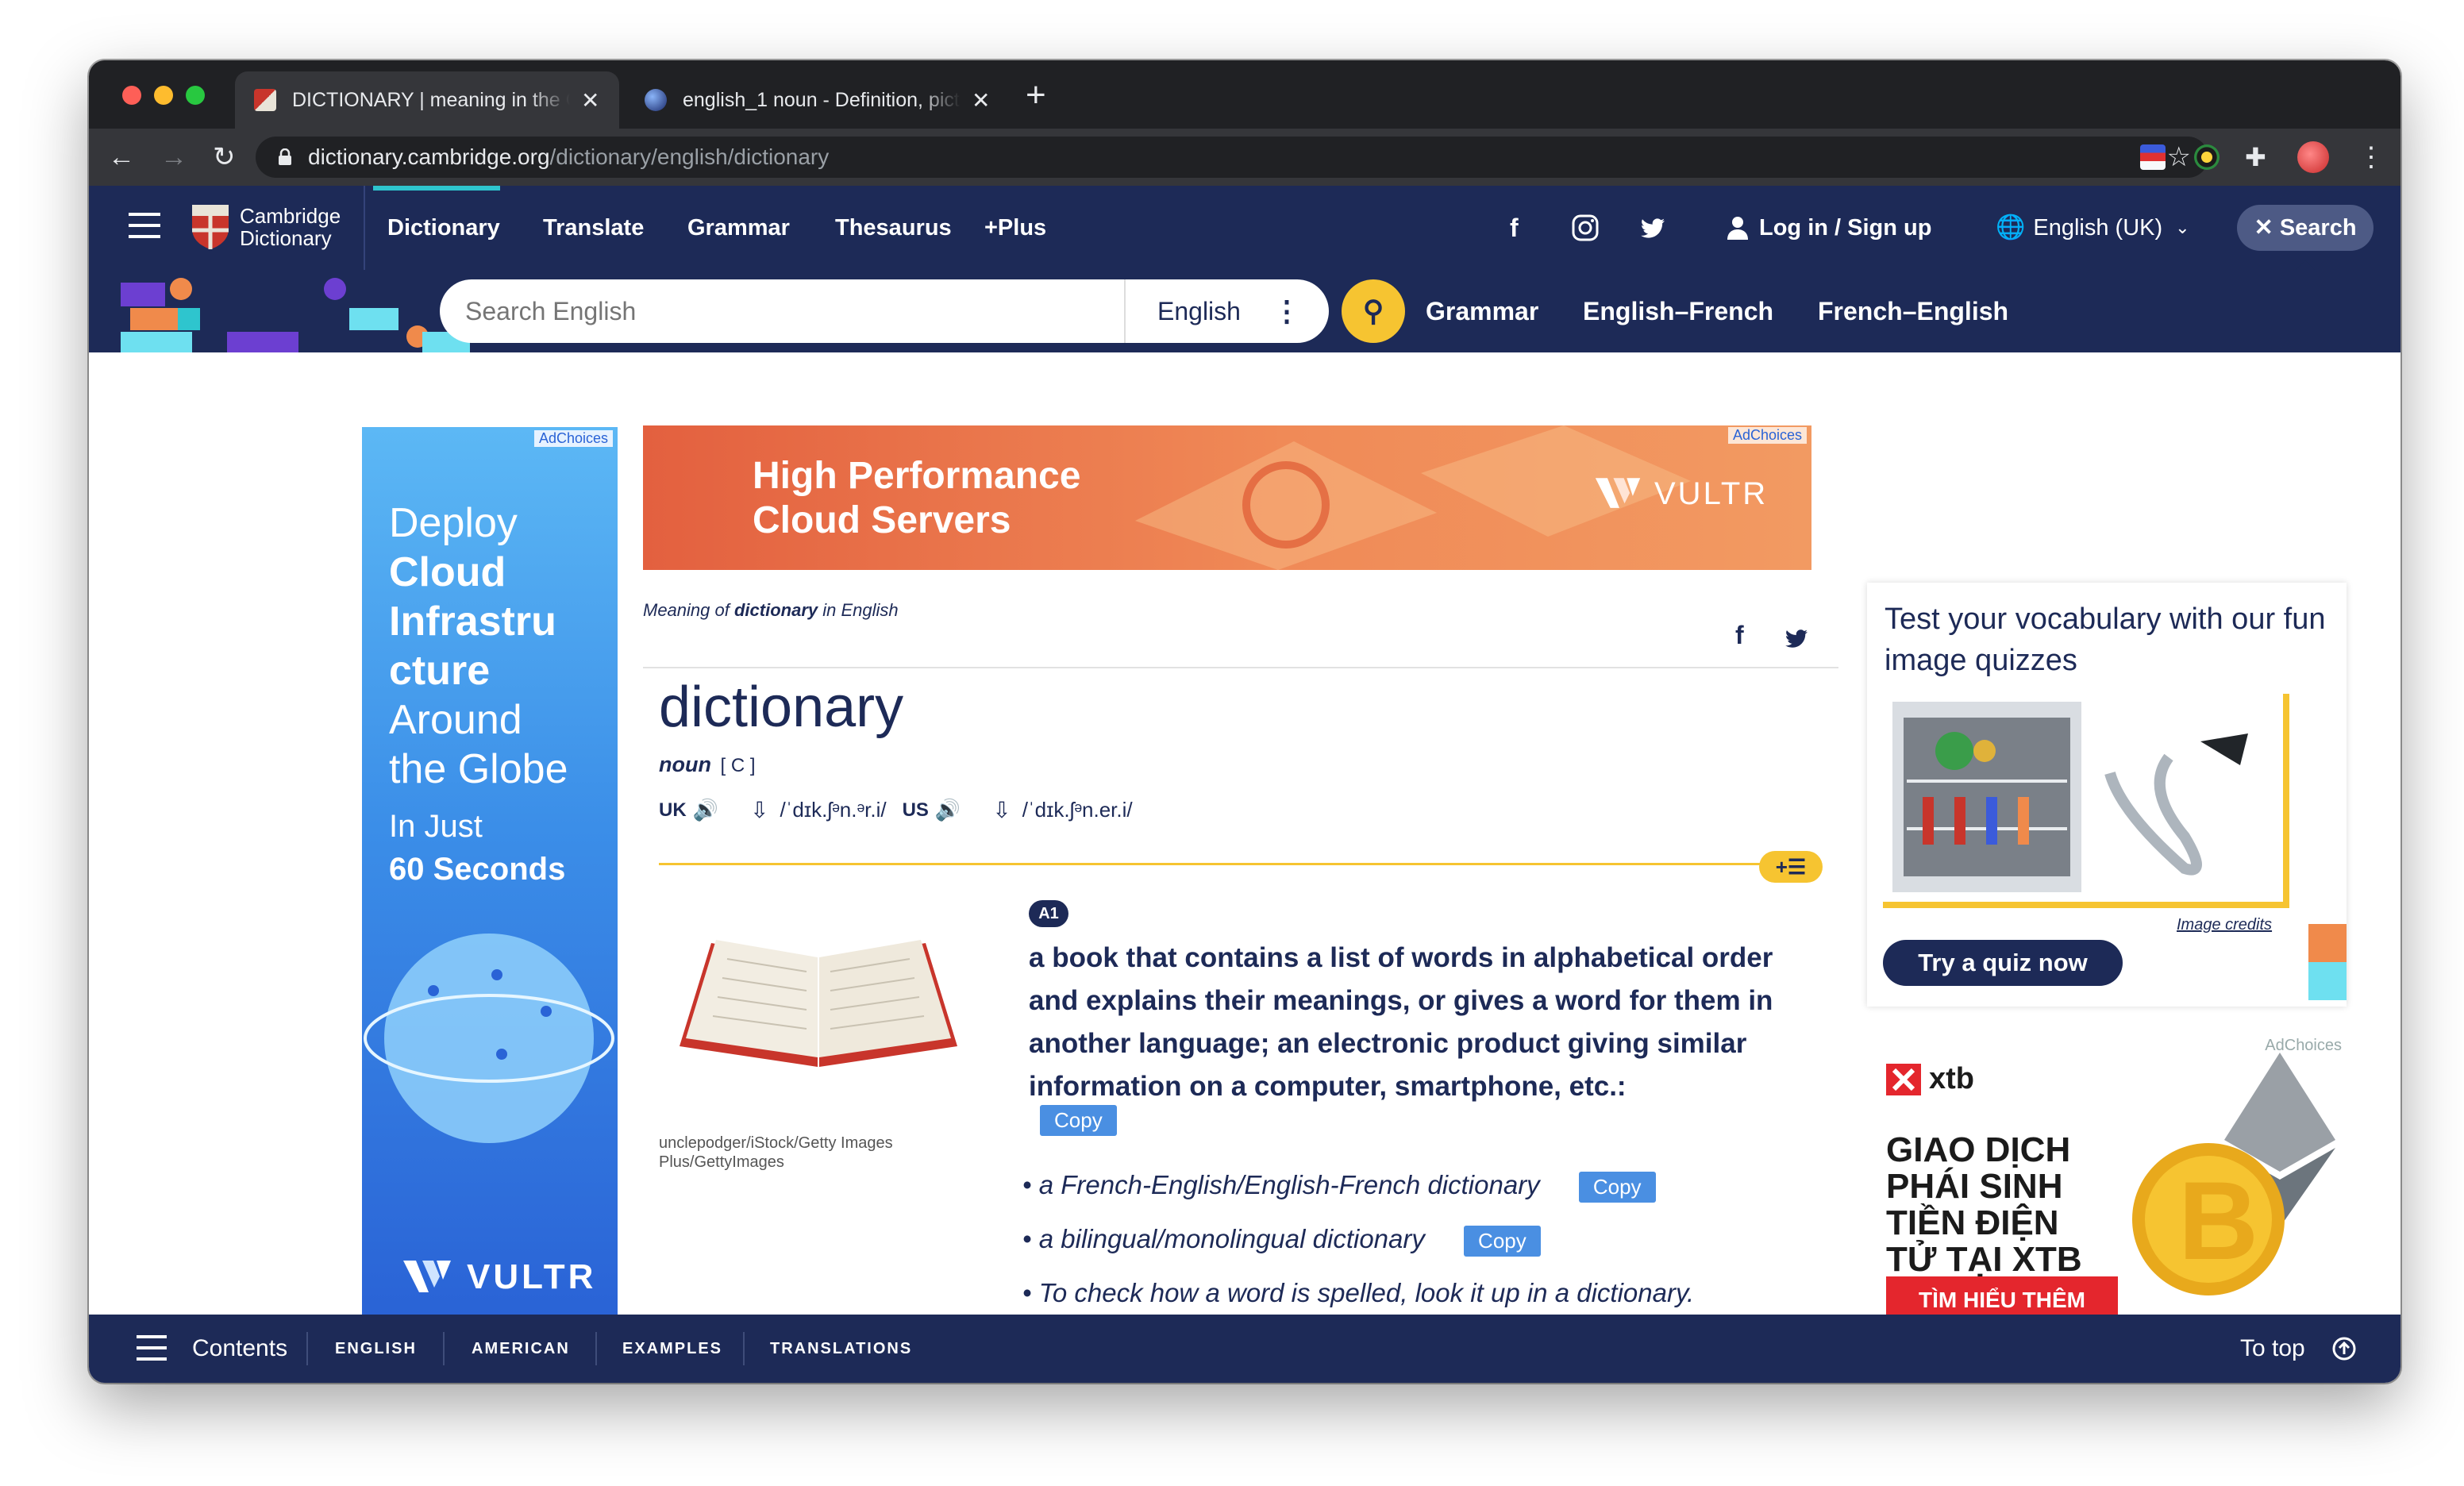 Image resolution: width=2464 pixels, height=1486 pixels. Describe the element at coordinates (2371, 157) in the screenshot. I see `browser-menu-icon: ⋮` at that location.